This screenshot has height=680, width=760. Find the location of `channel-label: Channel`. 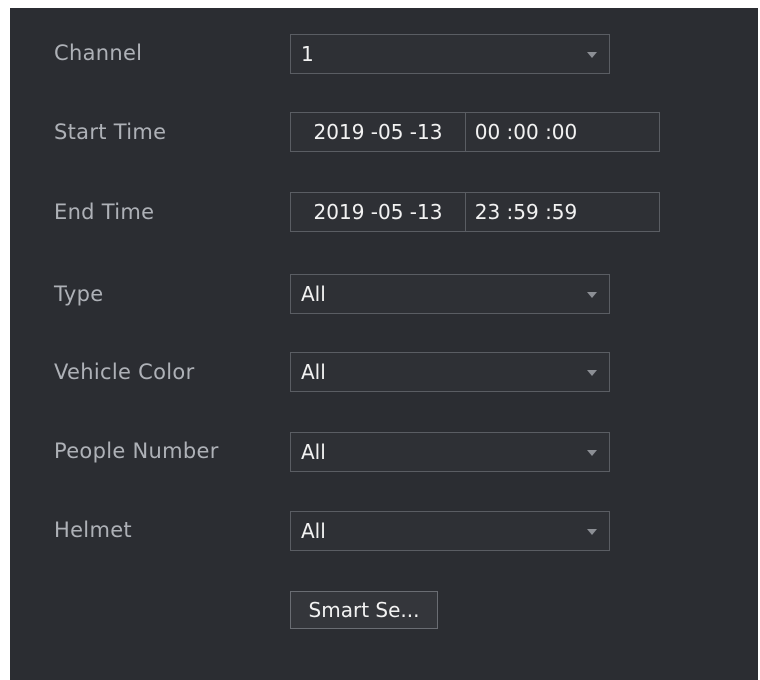

channel-label: Channel is located at coordinates (98, 53).